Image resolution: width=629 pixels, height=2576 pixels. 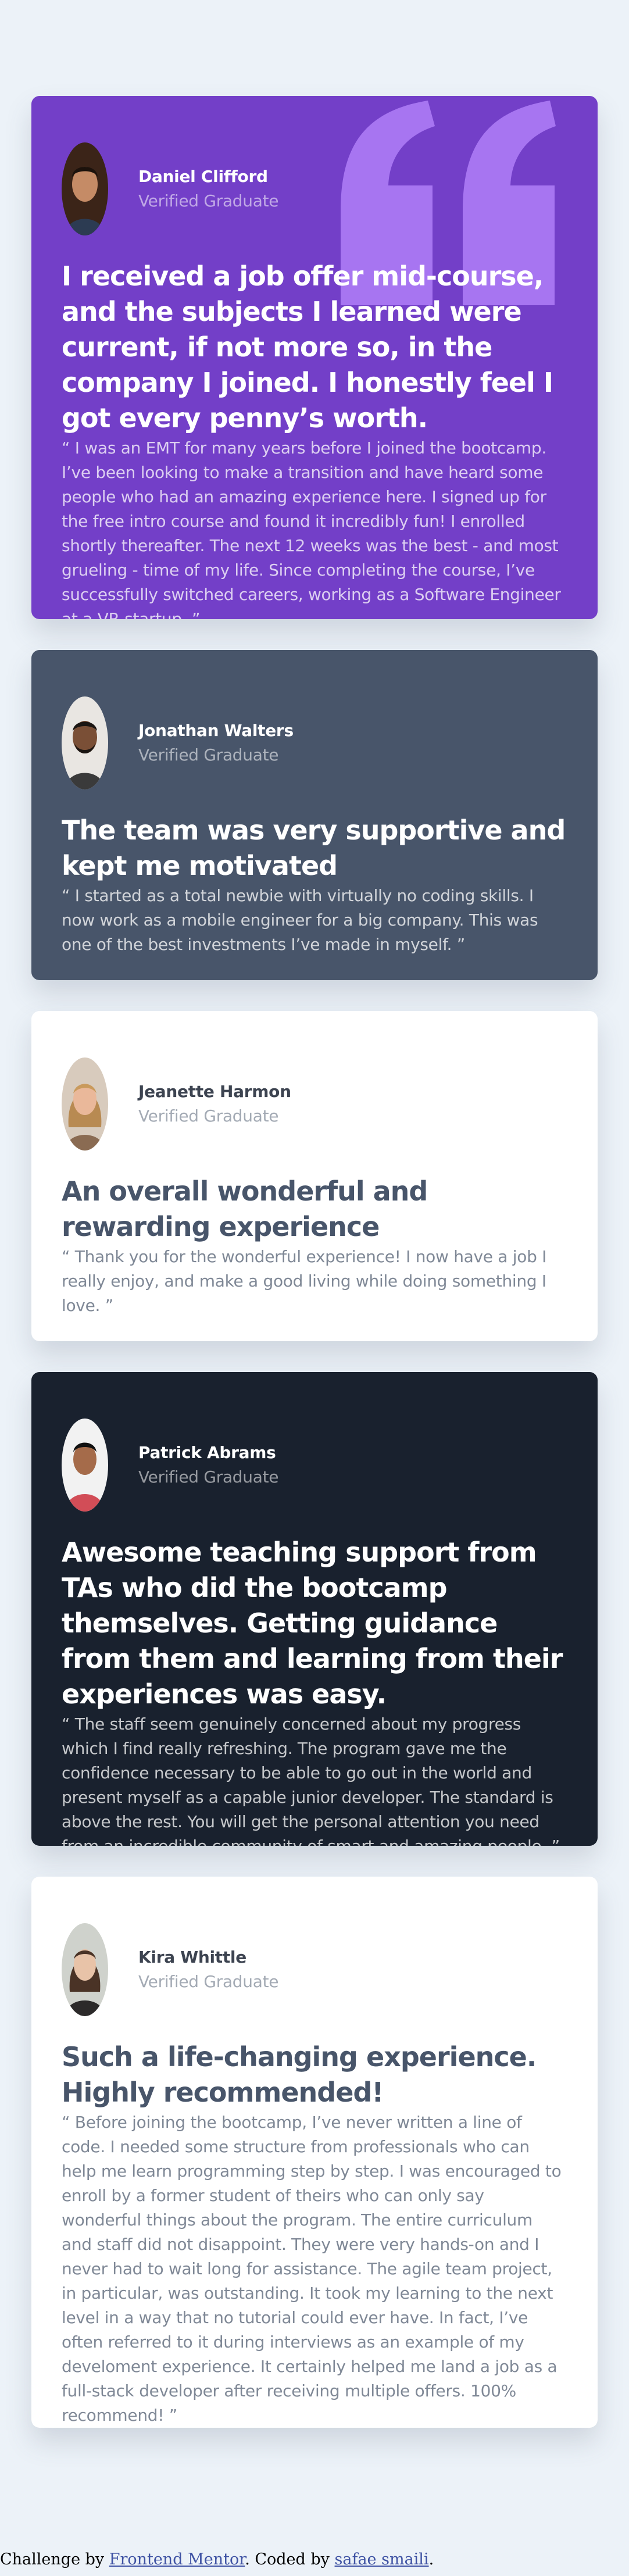 What do you see at coordinates (290, 2559) in the screenshot?
I see `attribution-middle: . Coded by` at bounding box center [290, 2559].